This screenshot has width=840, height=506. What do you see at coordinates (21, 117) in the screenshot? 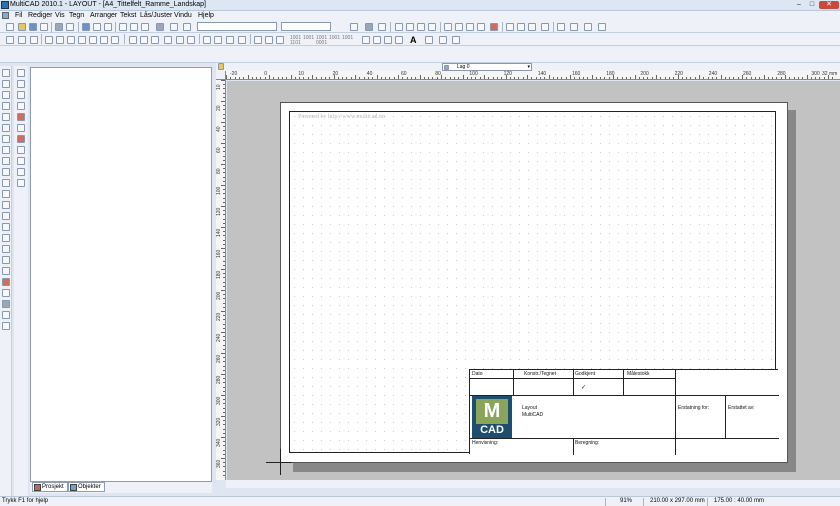
I see `point-red-icon` at bounding box center [21, 117].